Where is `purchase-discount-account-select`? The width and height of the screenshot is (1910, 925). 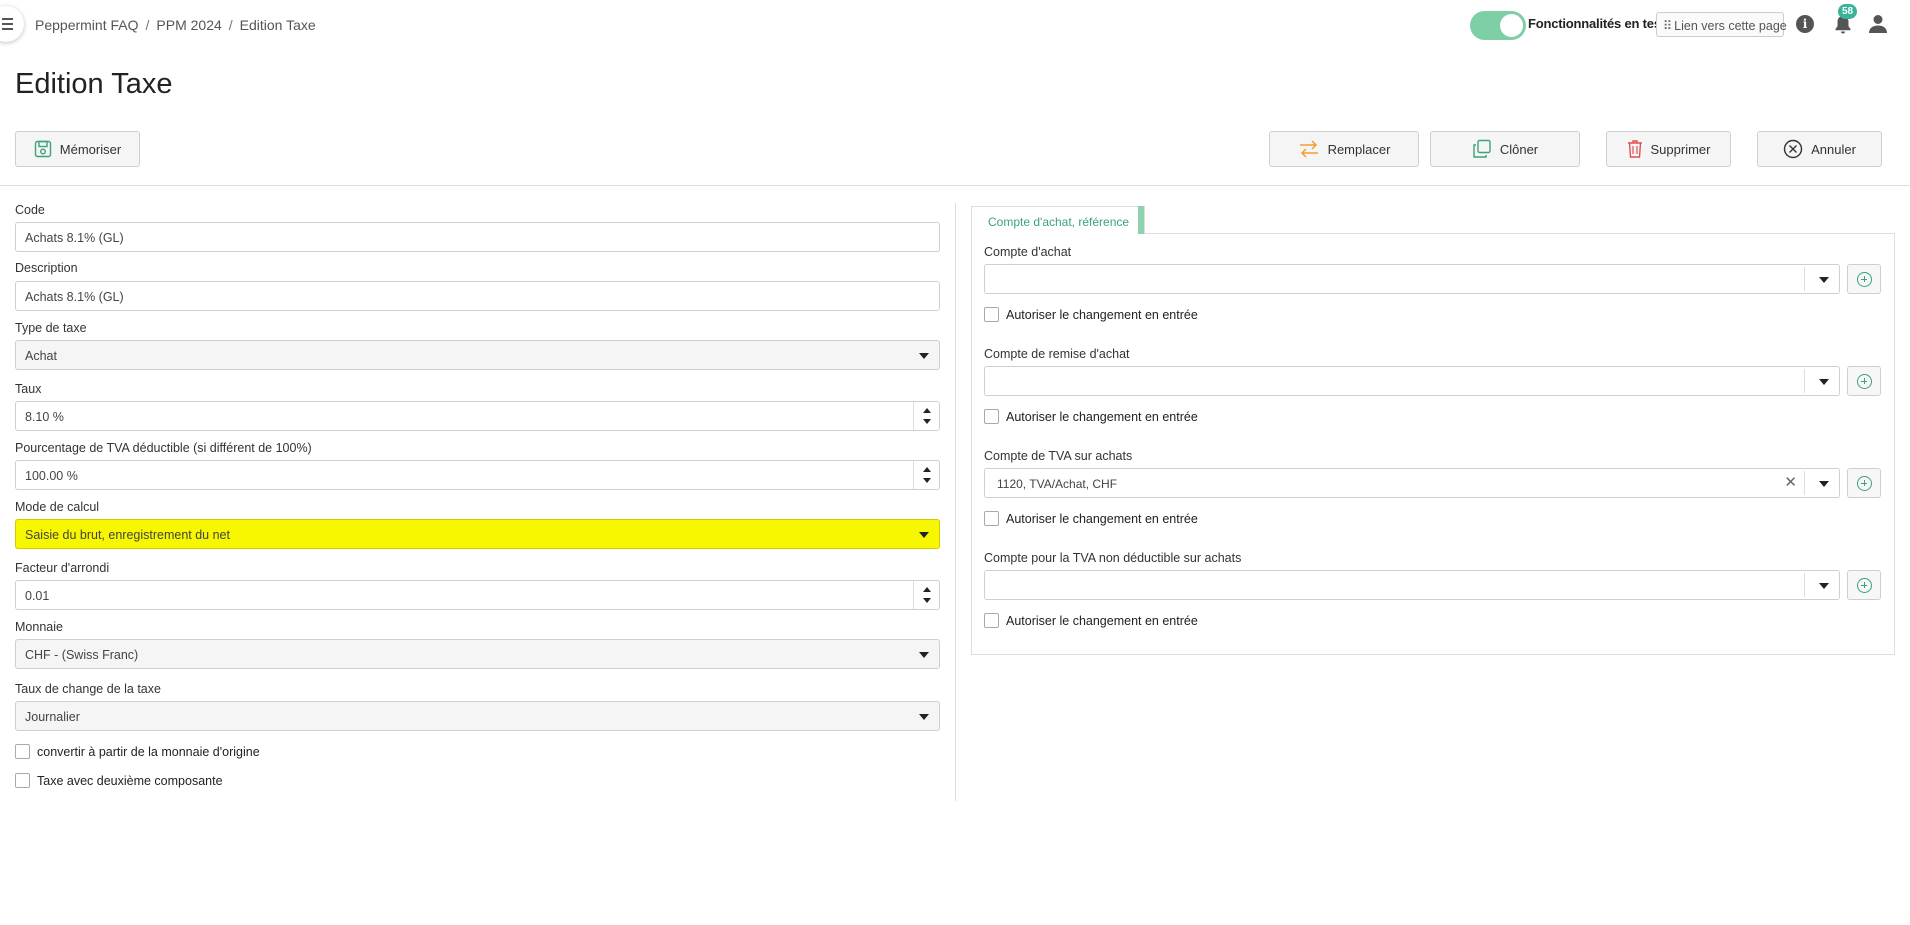
purchase-discount-account-select is located at coordinates (1412, 381).